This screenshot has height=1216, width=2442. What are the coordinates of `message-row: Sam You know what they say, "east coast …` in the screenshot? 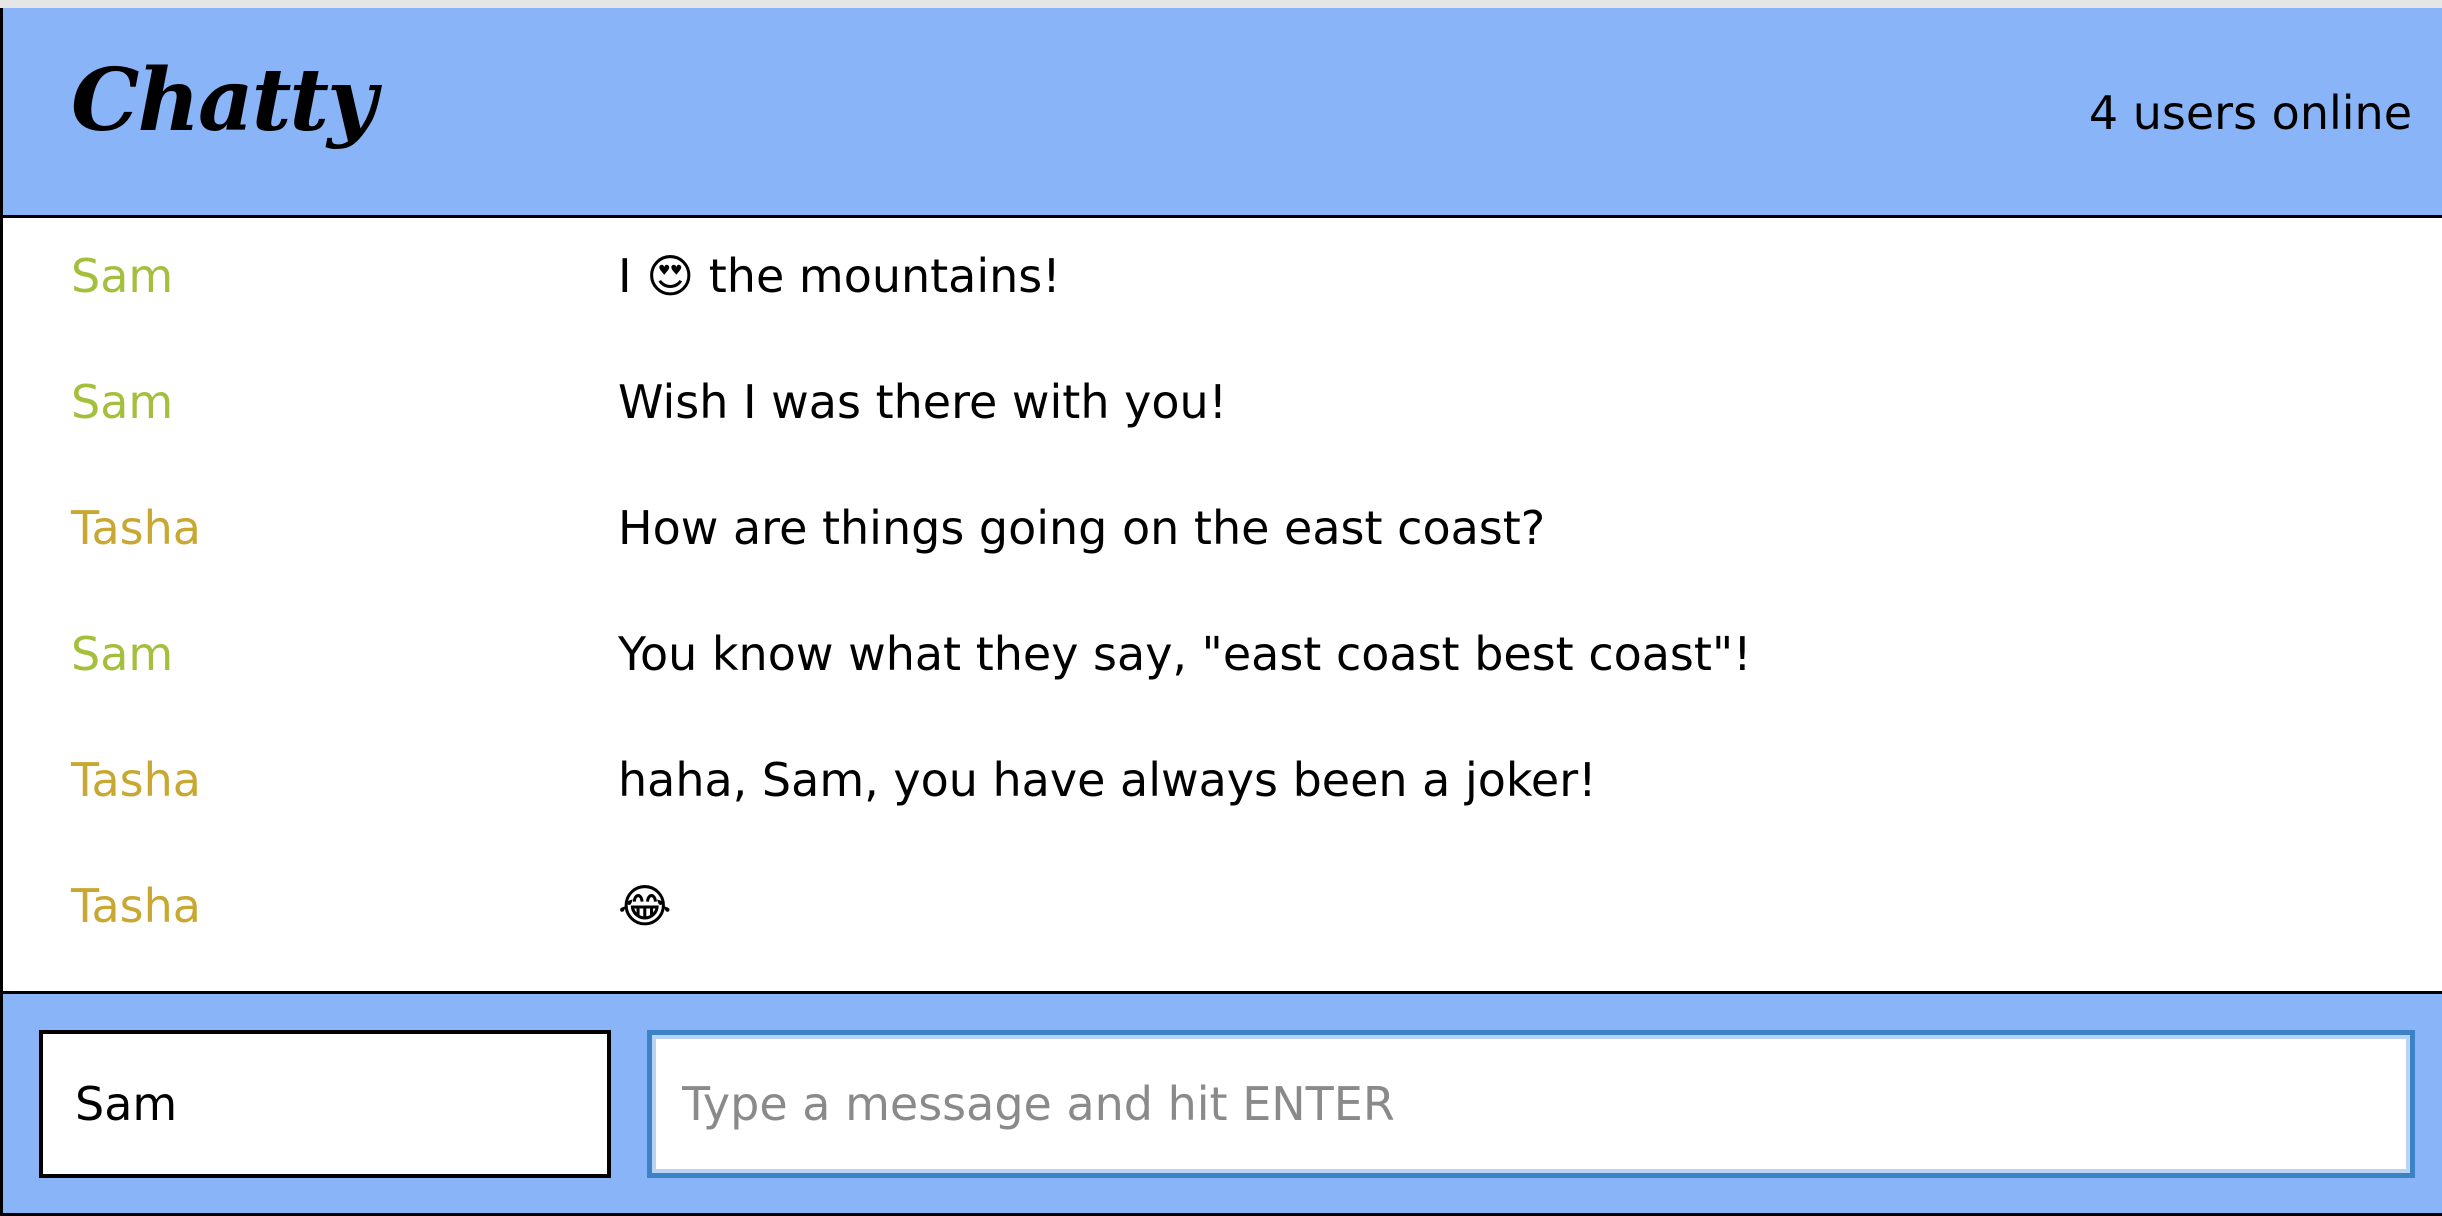 It's located at (1222, 659).